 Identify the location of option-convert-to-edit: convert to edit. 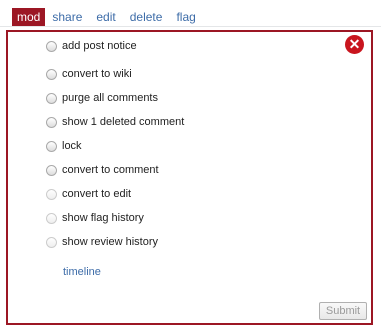
(88, 194).